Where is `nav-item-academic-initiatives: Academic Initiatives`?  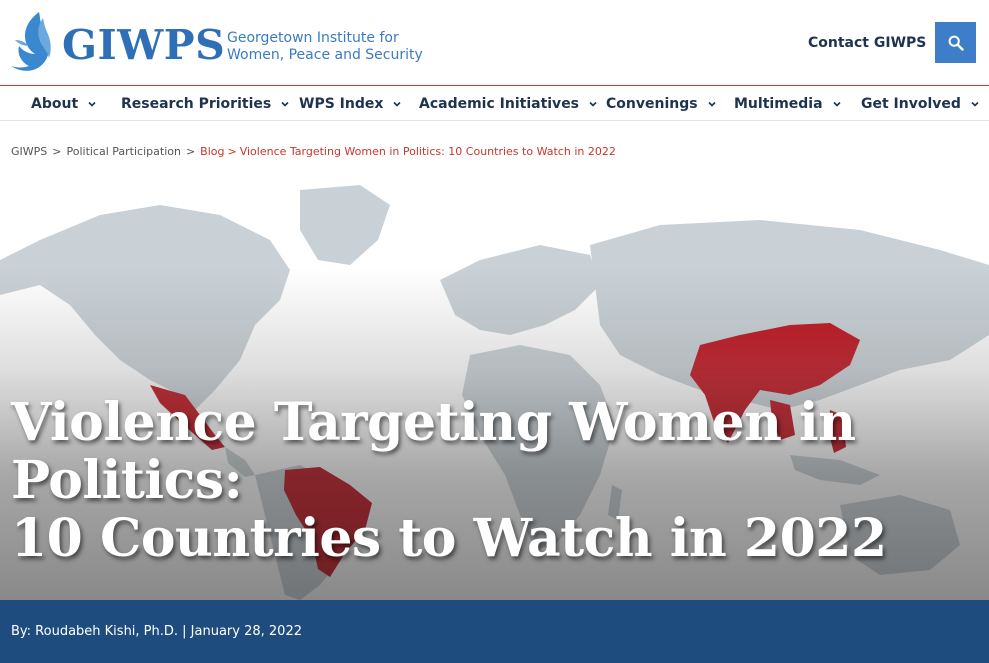 nav-item-academic-initiatives: Academic Initiatives is located at coordinates (508, 103).